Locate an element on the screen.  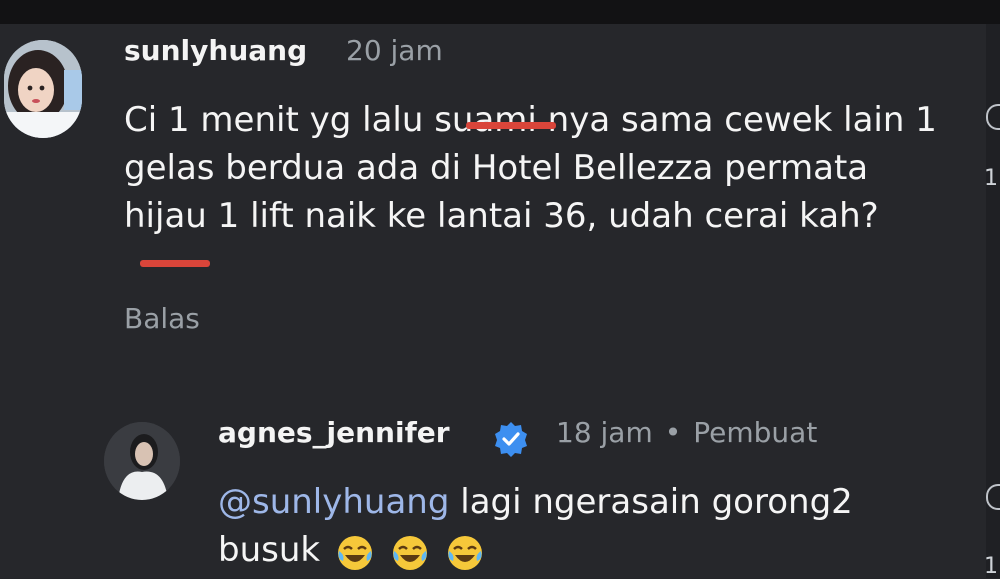
verified-badge-icon is located at coordinates (511, 439).